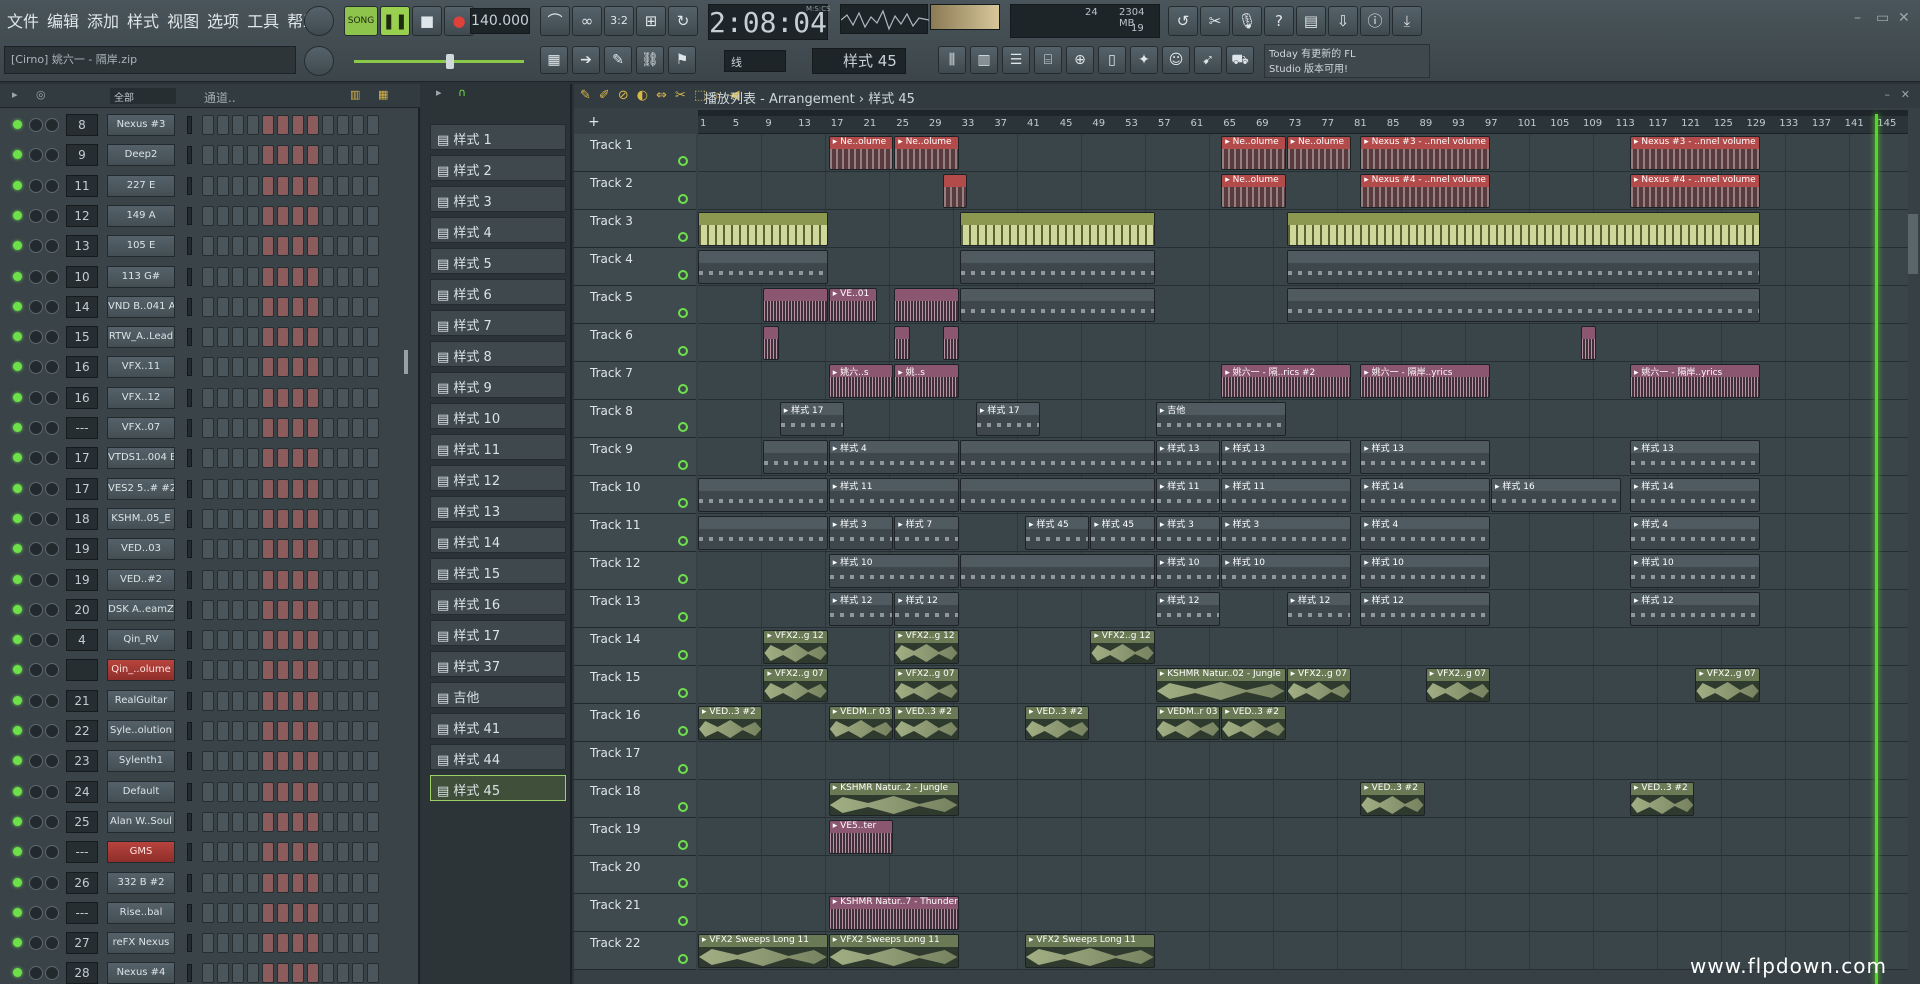 The width and height of the screenshot is (1920, 984). Describe the element at coordinates (141, 155) in the screenshot. I see `channel-name-button: Deep2` at that location.